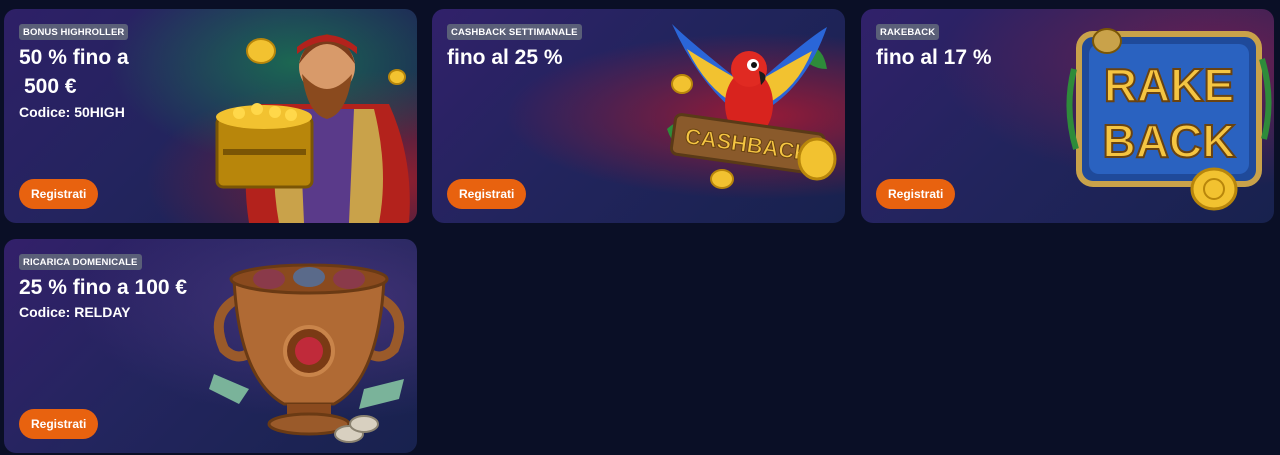 Image resolution: width=1280 pixels, height=455 pixels. I want to click on promo-headline: fino al 25 %, so click(505, 57).